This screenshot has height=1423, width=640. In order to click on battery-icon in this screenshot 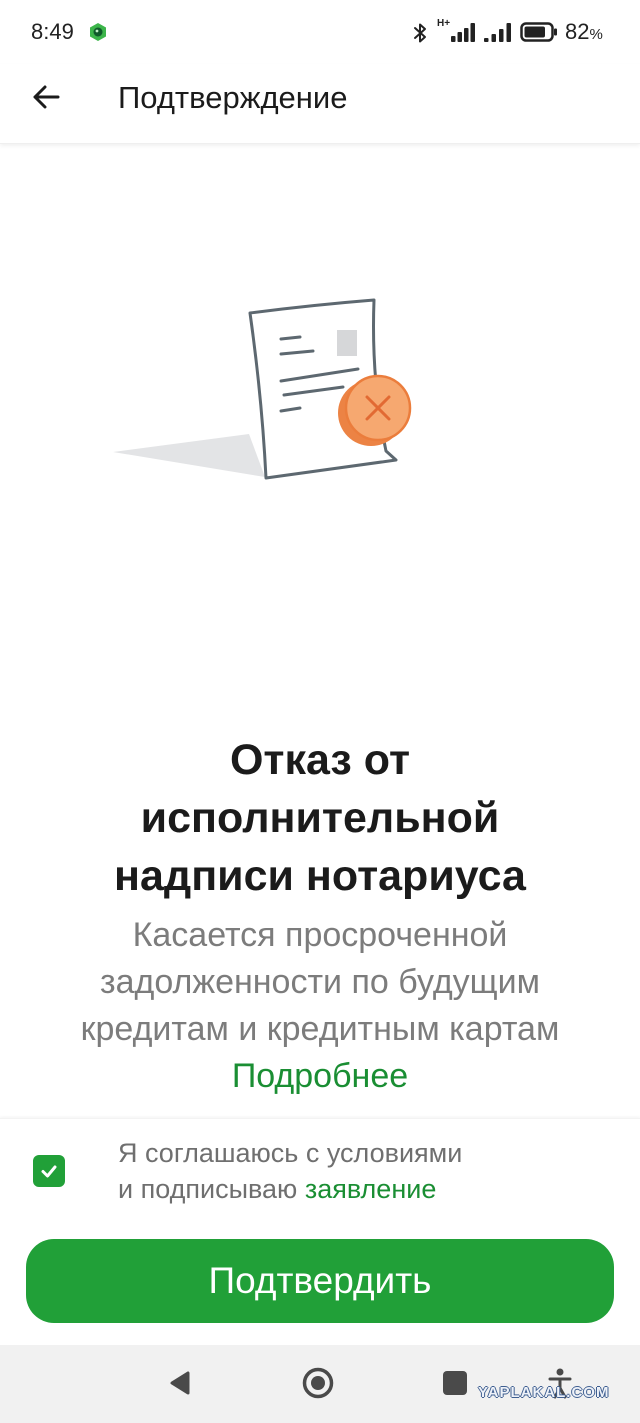, I will do `click(538, 32)`.